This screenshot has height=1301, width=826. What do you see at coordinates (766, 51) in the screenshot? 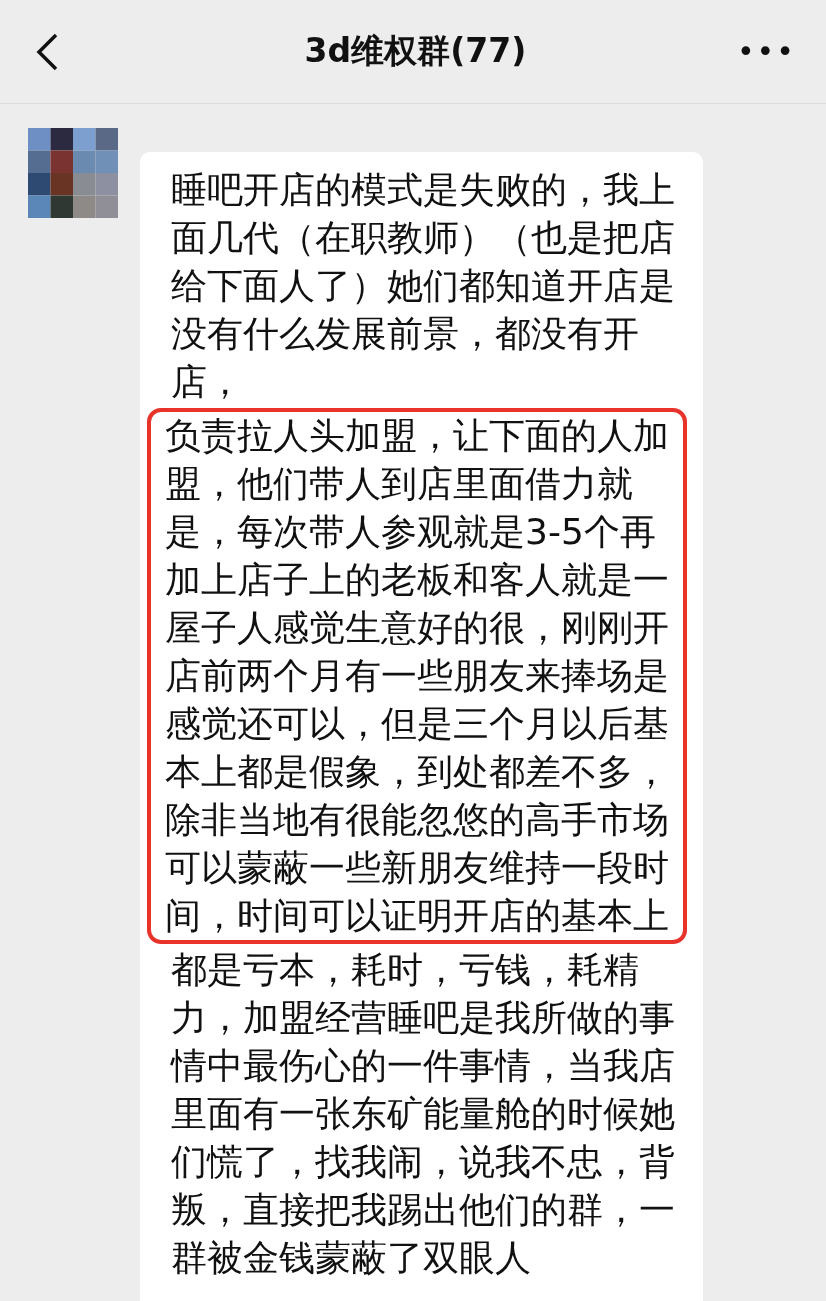
I see `more-button: •••` at bounding box center [766, 51].